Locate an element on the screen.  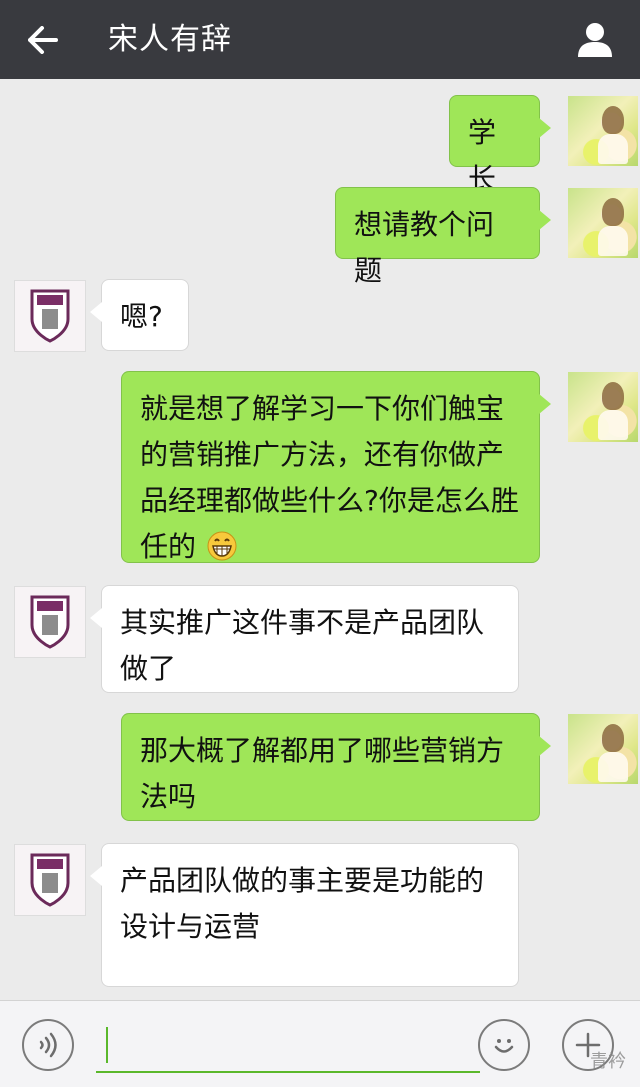
smiley-icon is located at coordinates (504, 1046).